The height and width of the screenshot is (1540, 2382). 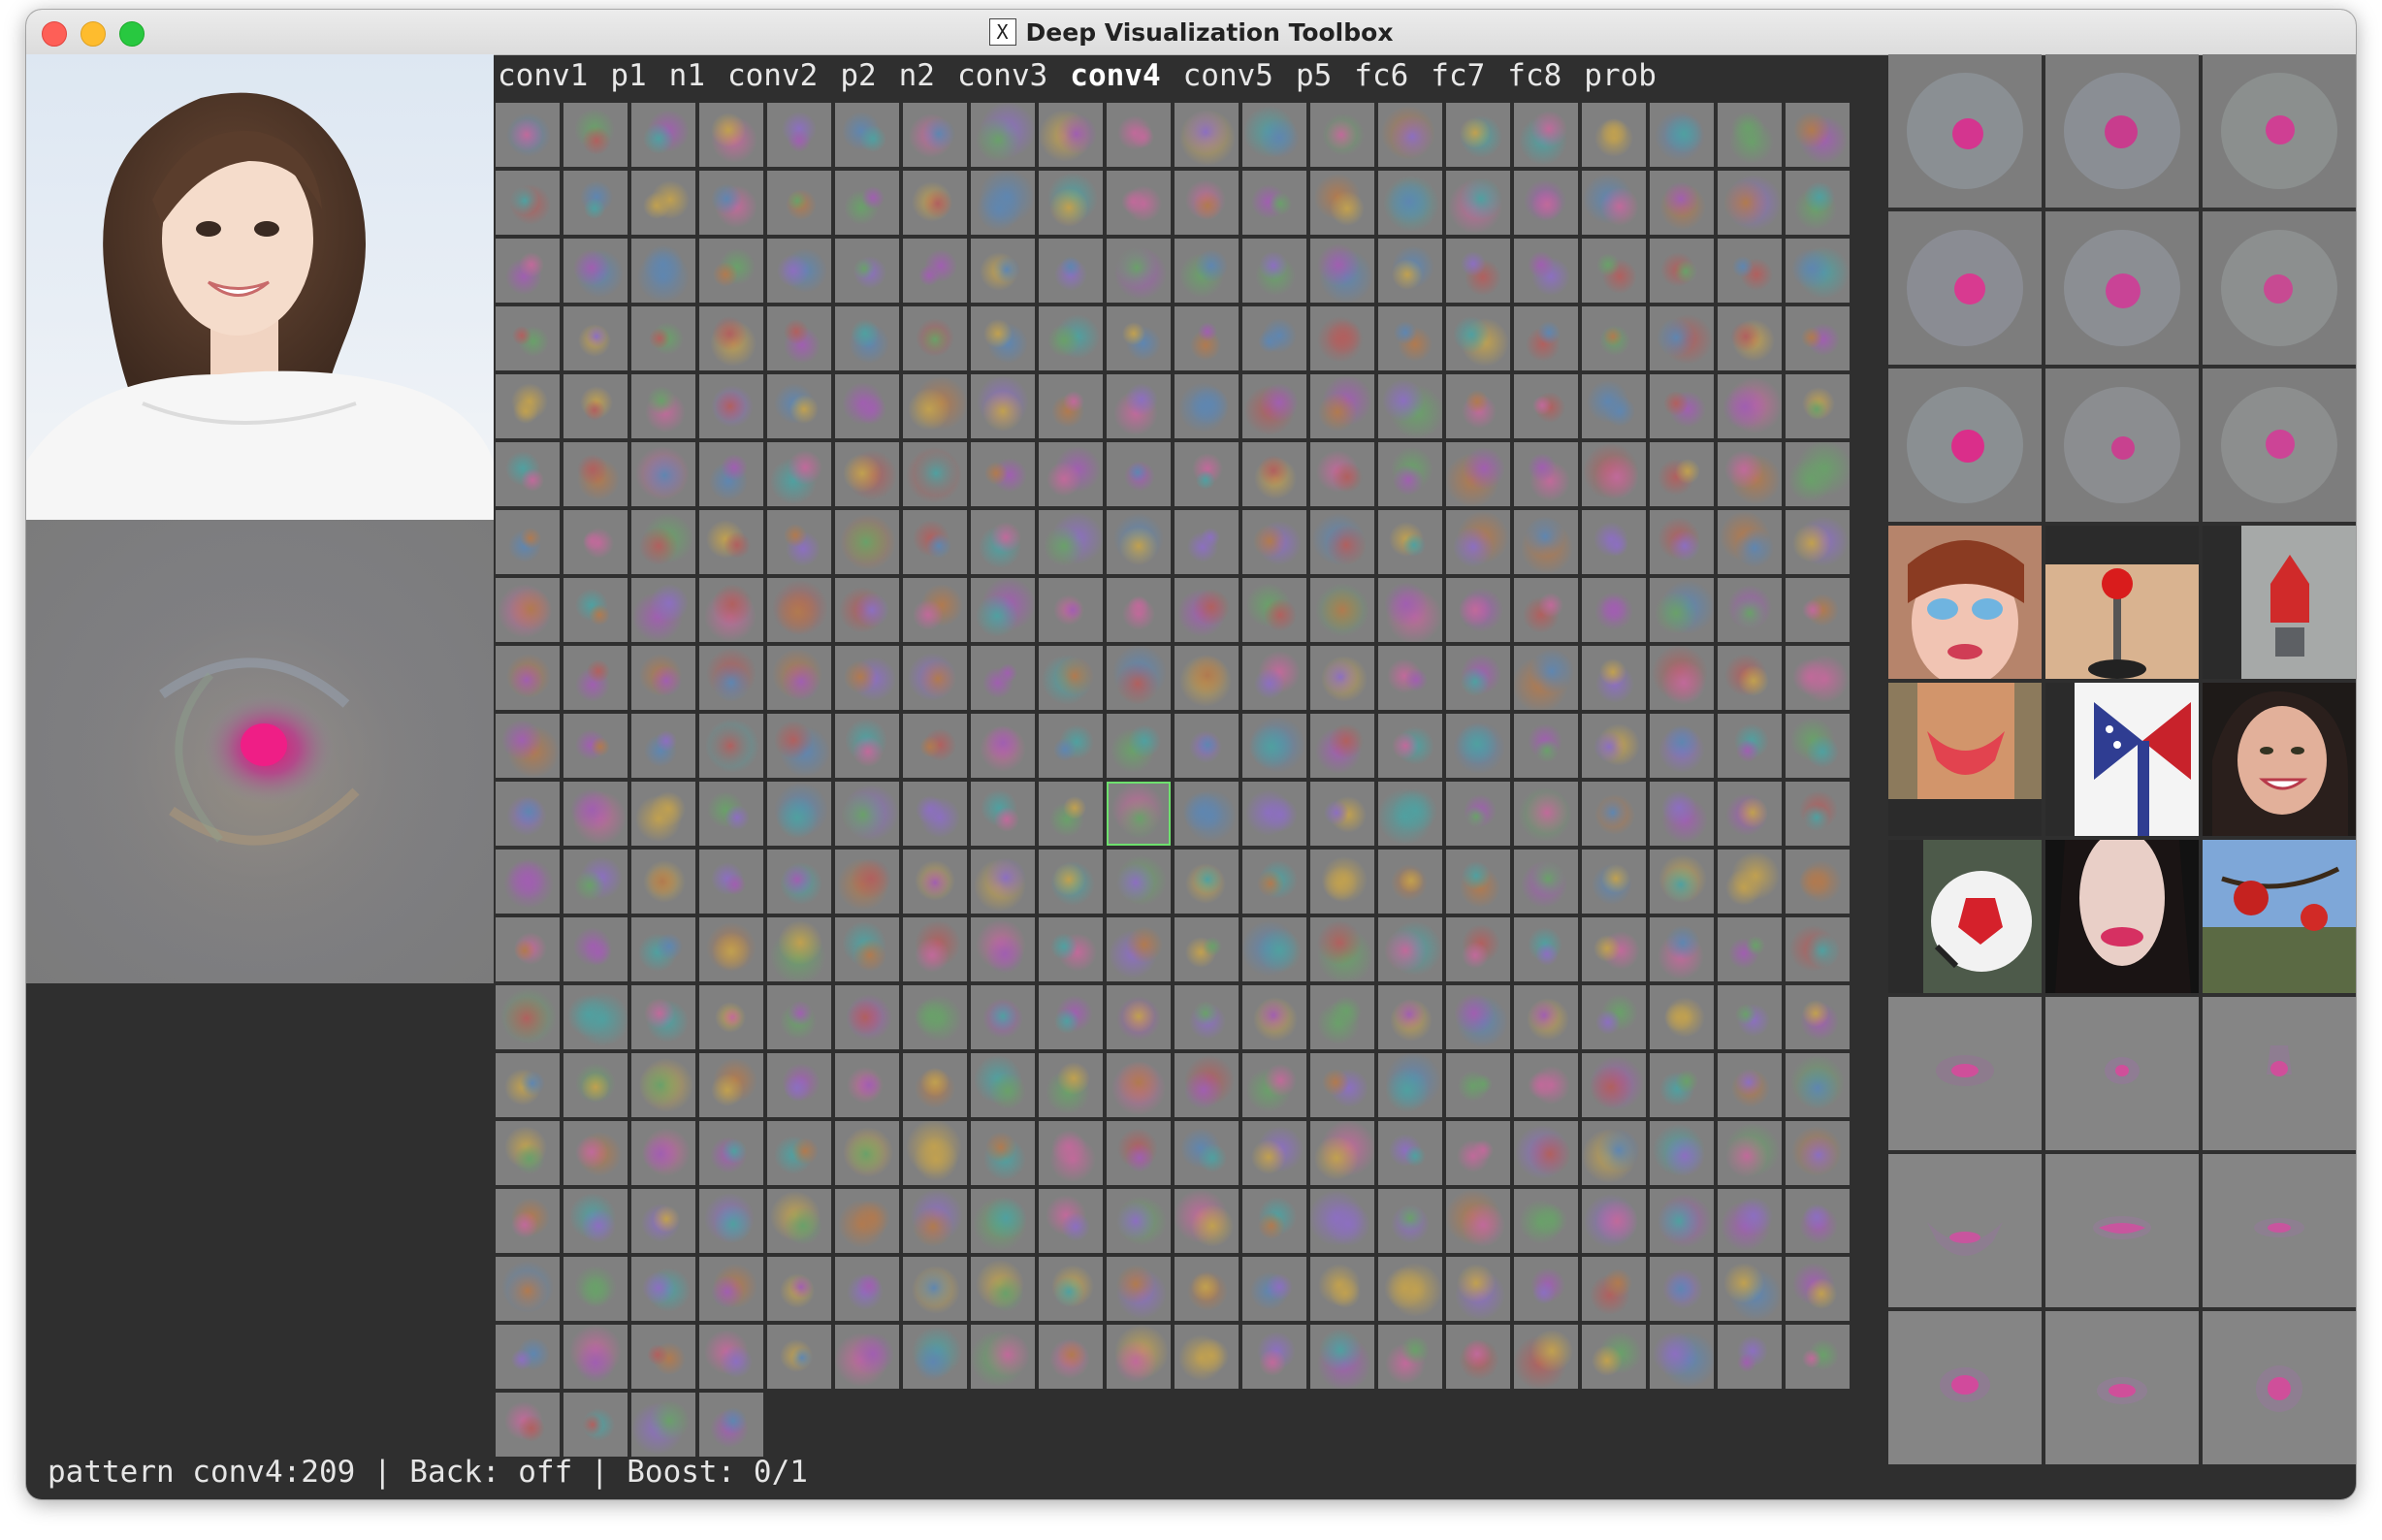 What do you see at coordinates (543, 75) in the screenshot?
I see `layer-conv1: conv1` at bounding box center [543, 75].